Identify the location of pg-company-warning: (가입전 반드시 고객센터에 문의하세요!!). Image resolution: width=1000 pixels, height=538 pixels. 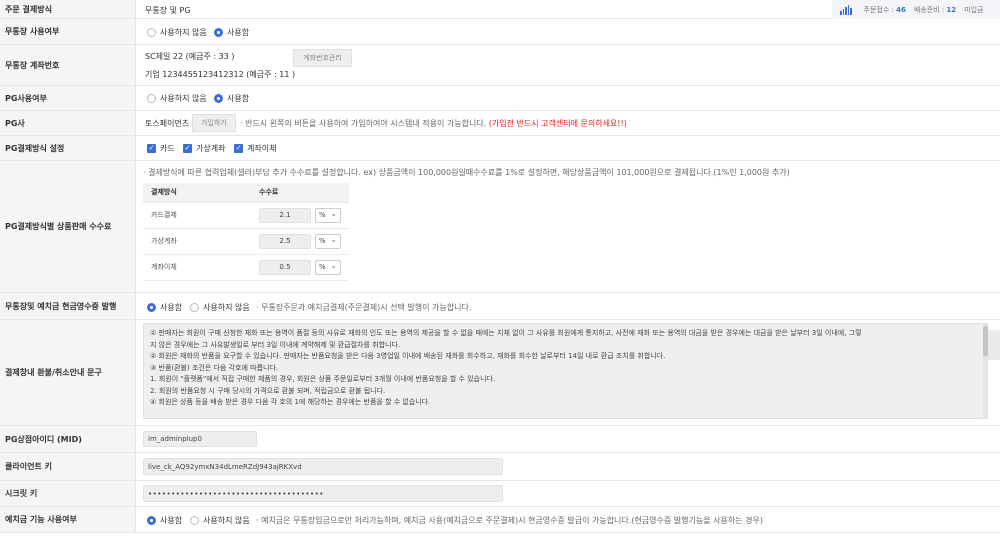
(557, 123).